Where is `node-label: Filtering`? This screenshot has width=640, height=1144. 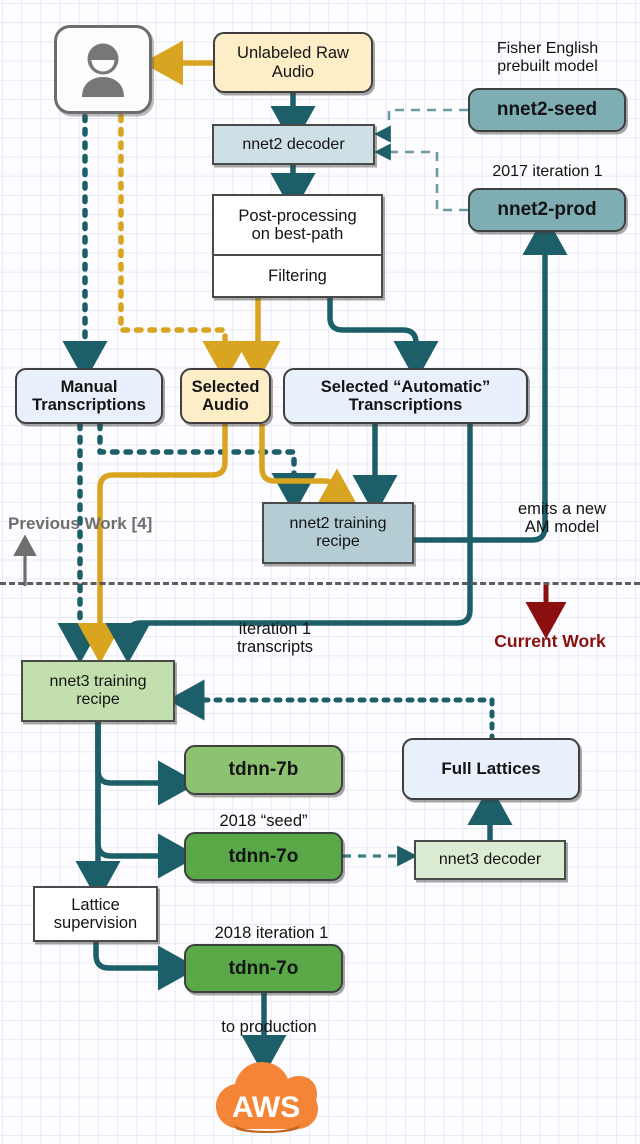 node-label: Filtering is located at coordinates (297, 275).